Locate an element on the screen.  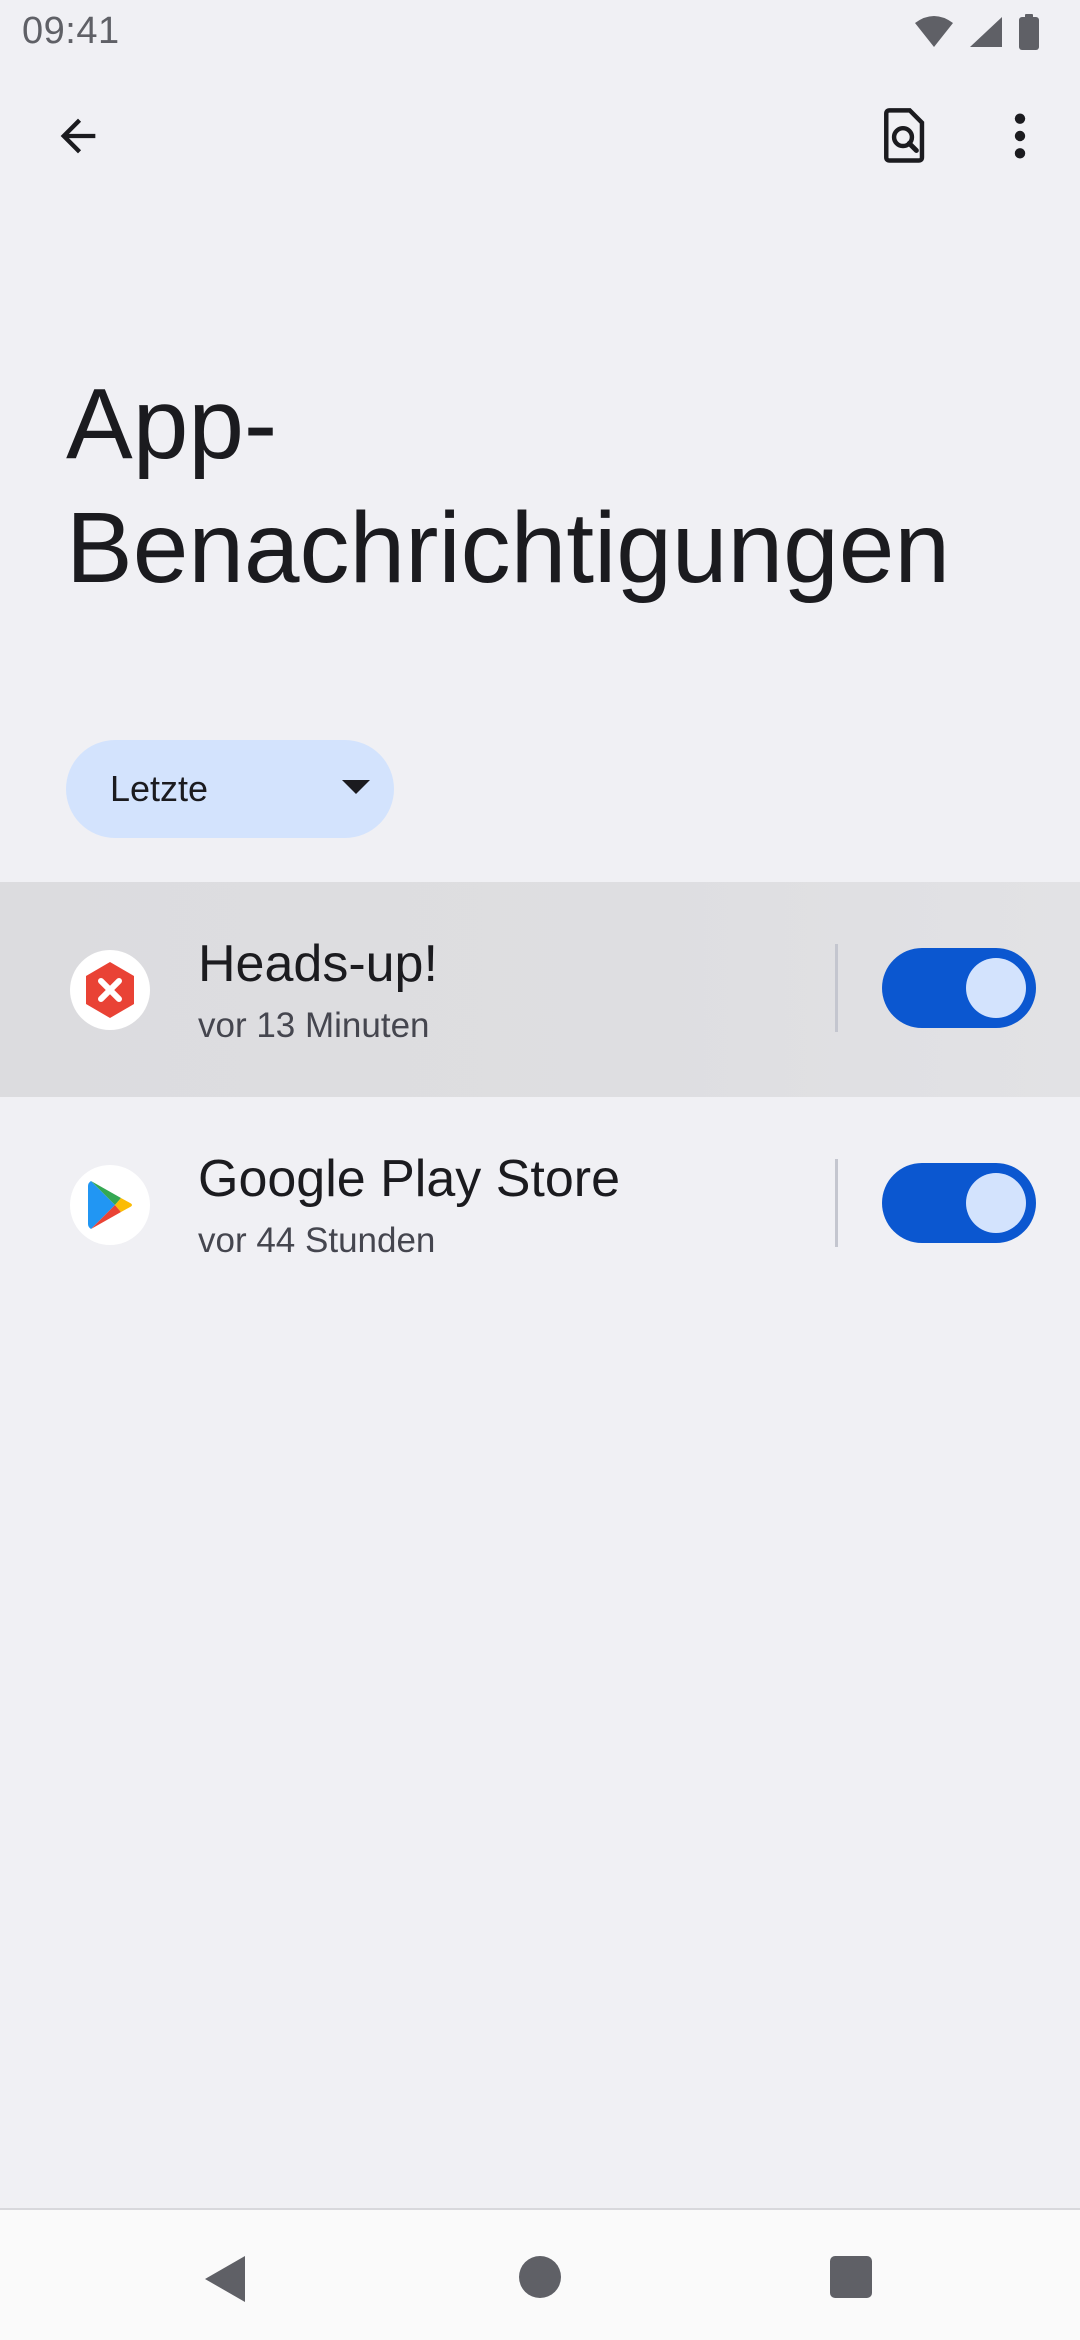
status-bar: 09:41 is located at coordinates (540, 33).